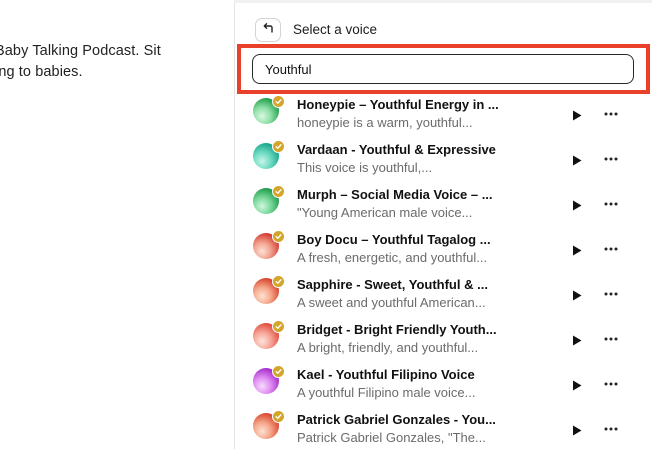 The width and height of the screenshot is (652, 449). I want to click on editor-text-line-2: ing to babies., so click(41, 72).